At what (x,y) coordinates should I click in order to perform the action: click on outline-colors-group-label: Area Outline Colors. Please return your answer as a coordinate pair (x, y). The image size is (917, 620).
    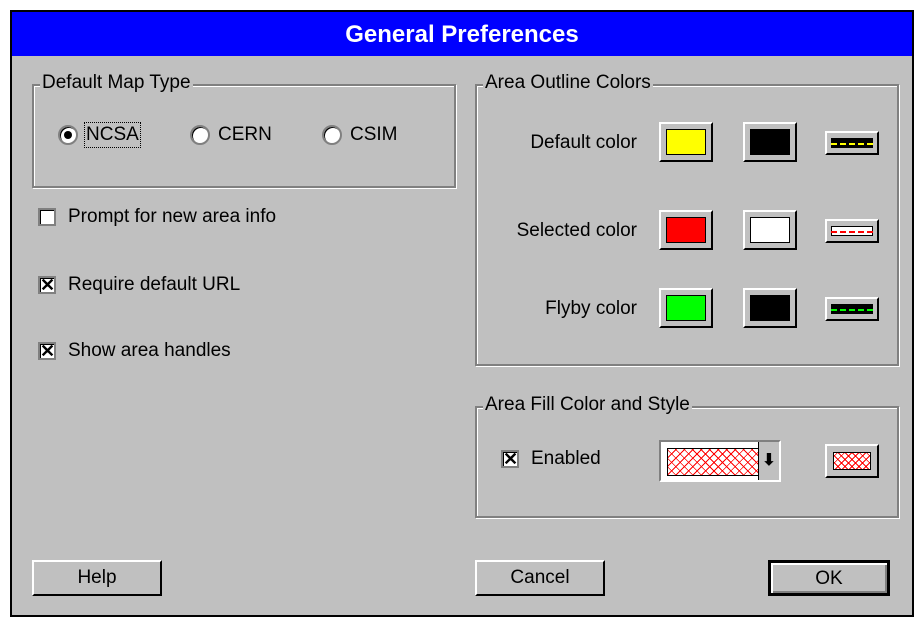
    Looking at the image, I should click on (568, 83).